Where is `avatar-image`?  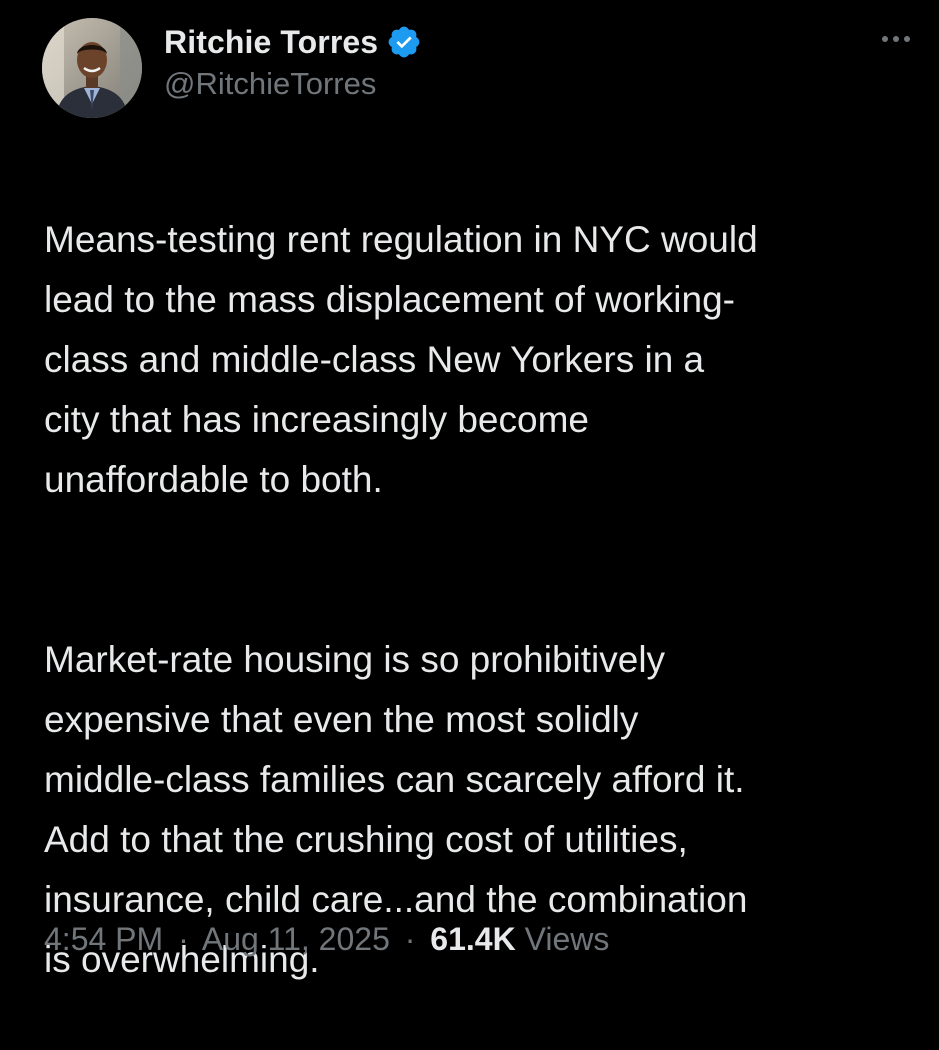 avatar-image is located at coordinates (92, 68).